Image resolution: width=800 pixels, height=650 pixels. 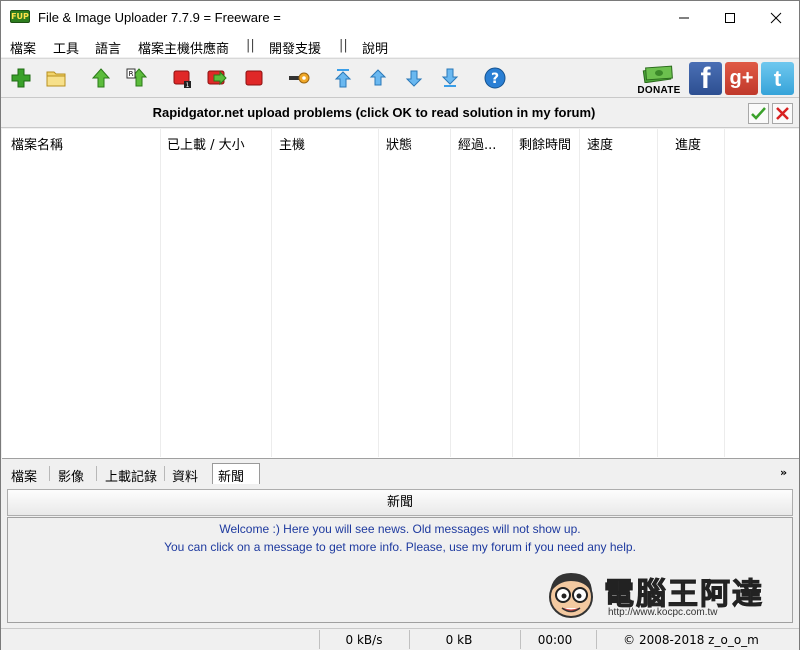 I want to click on column-header-progress: 進度, so click(x=688, y=143).